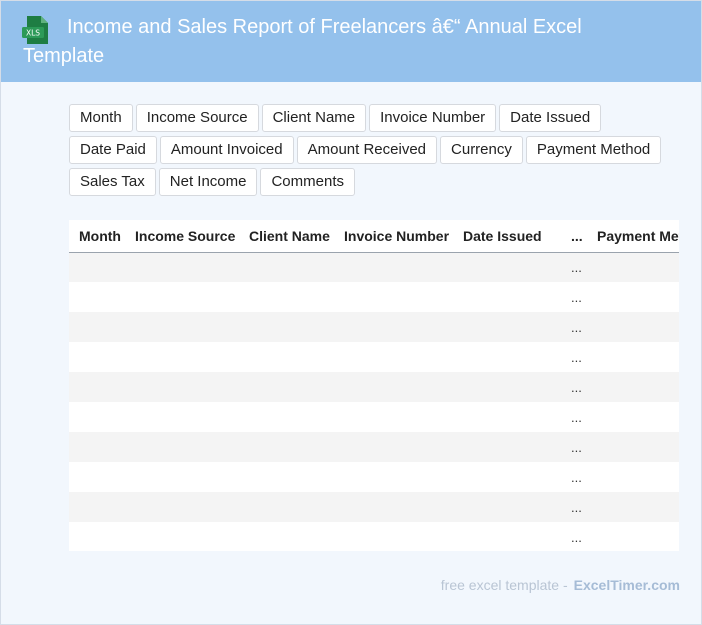  I want to click on column-header: Invoice Number, so click(393, 236).